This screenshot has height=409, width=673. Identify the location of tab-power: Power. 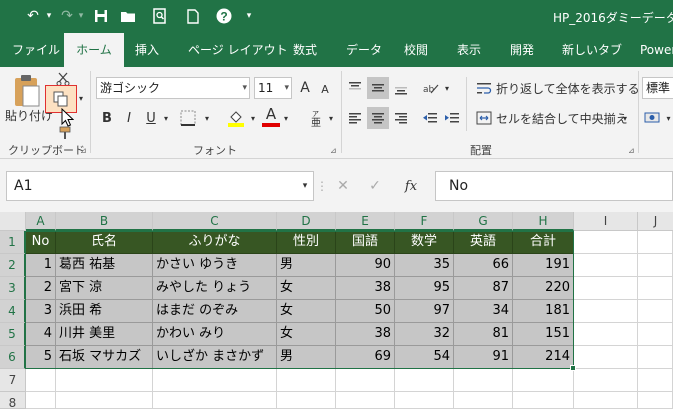
(656, 50).